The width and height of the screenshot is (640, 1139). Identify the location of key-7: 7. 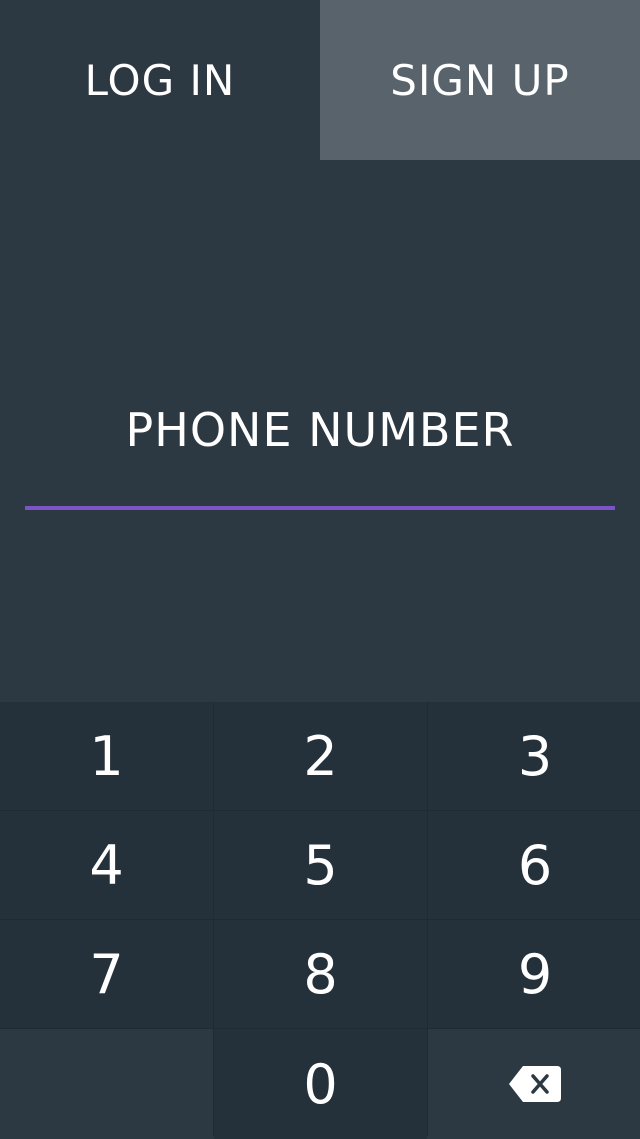
(106, 974).